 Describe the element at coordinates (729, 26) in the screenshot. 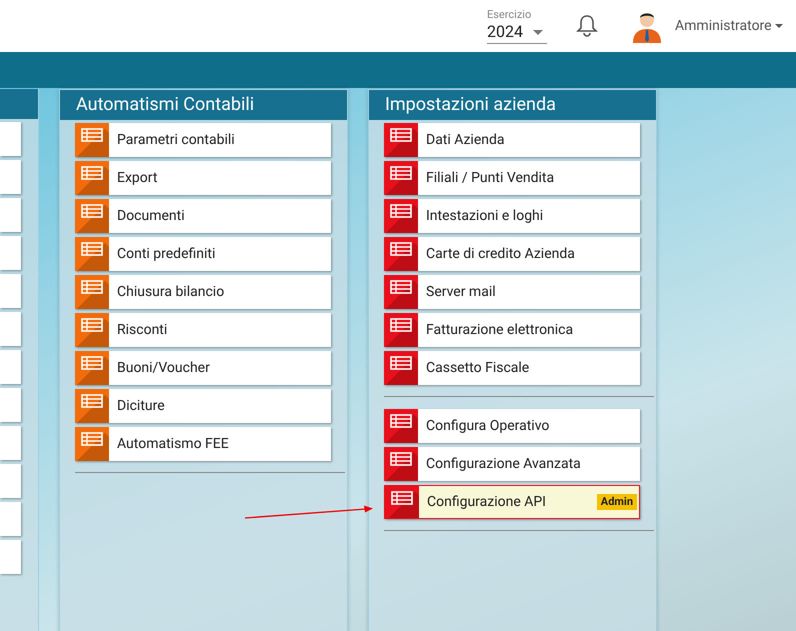

I see `user-menu: Amministratore` at that location.